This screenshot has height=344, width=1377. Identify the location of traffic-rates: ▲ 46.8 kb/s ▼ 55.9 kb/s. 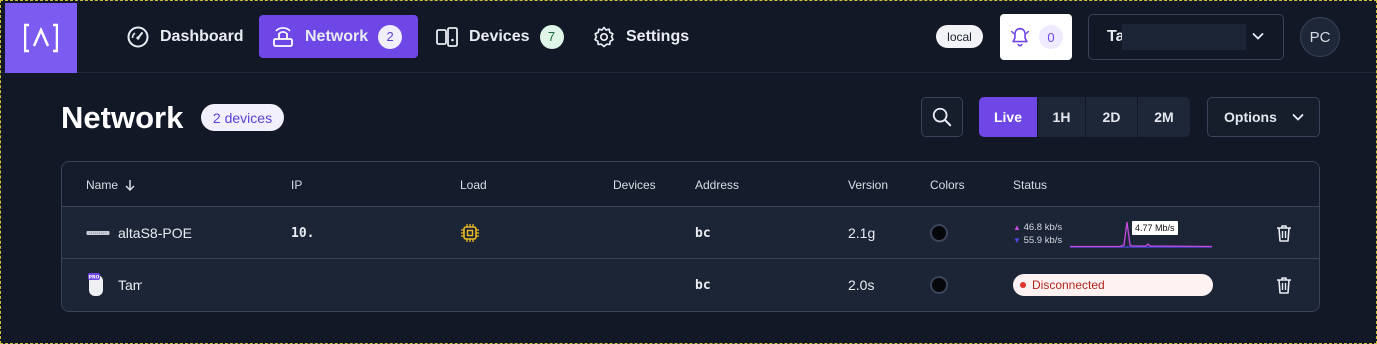
(1037, 234).